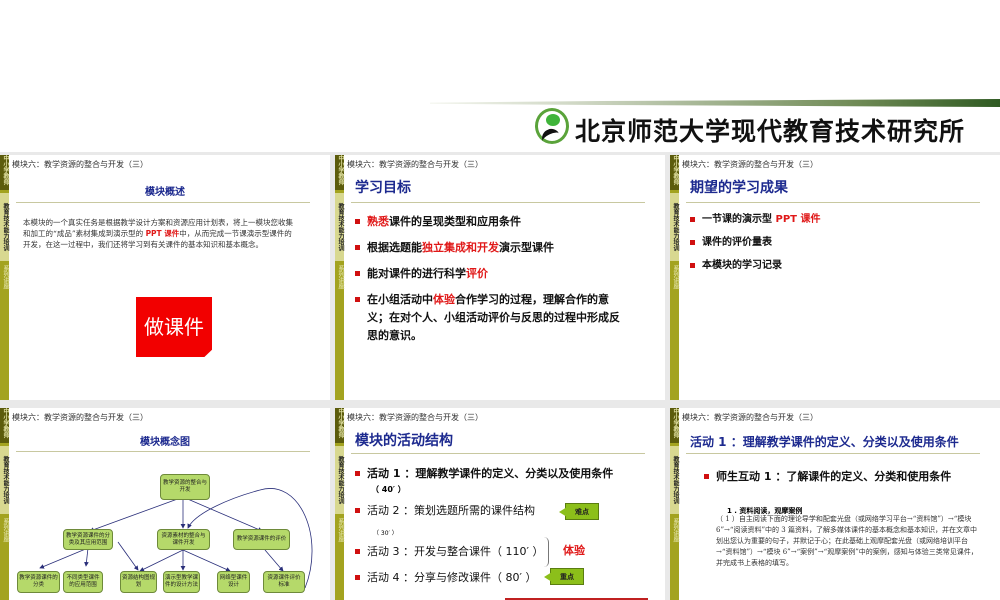 The height and width of the screenshot is (600, 1000). Describe the element at coordinates (88, 539) in the screenshot. I see `concept-node: 教学资源课件的分类及其应用范围` at that location.